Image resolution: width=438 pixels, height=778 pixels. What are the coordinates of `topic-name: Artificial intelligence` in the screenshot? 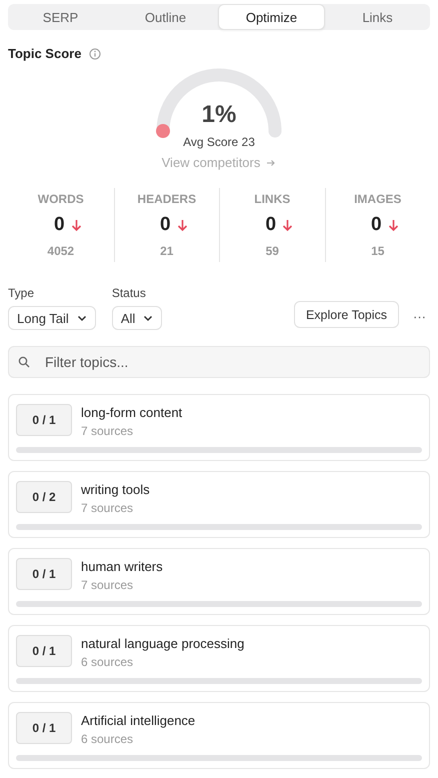 It's located at (138, 720).